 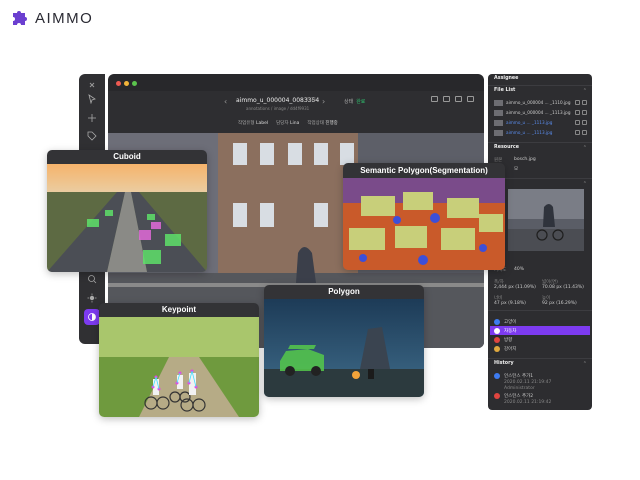 I want to click on class-name: 자동차, so click(x=510, y=331).